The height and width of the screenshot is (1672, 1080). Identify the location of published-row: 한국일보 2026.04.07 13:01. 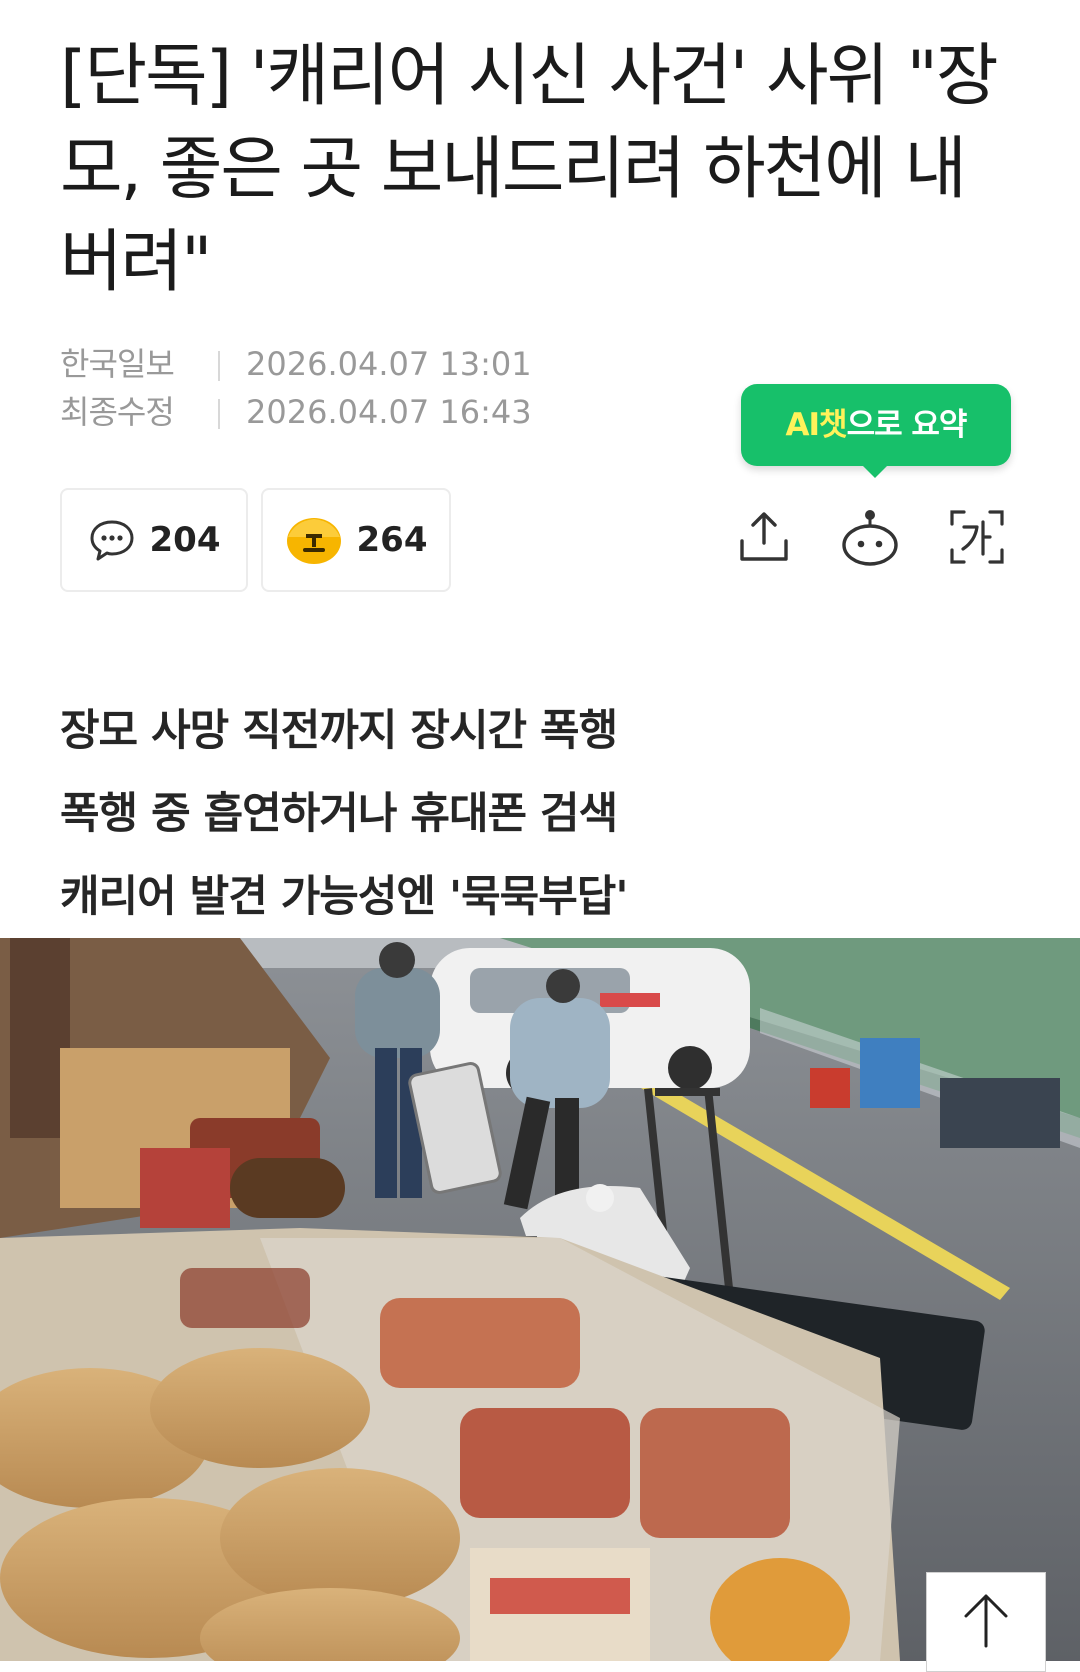
(296, 364).